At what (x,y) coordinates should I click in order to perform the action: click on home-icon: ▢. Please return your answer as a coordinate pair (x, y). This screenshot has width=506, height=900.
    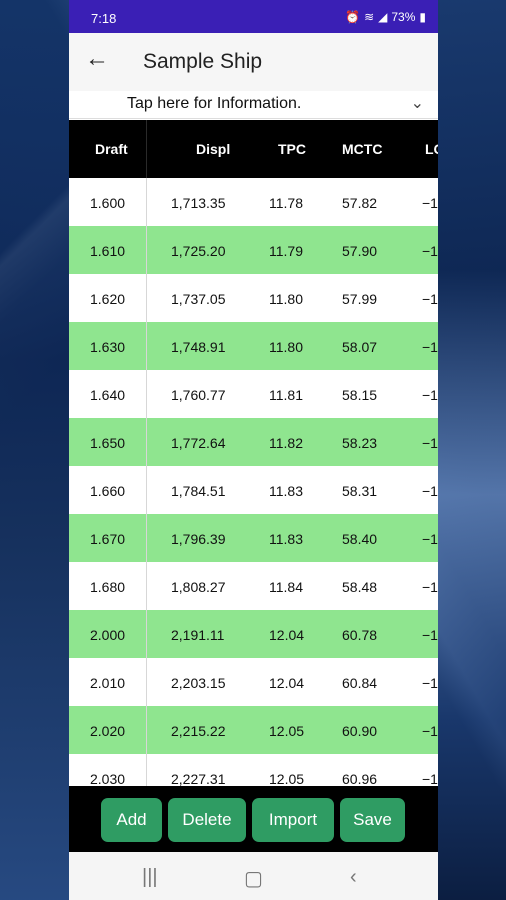
    Looking at the image, I should click on (253, 878).